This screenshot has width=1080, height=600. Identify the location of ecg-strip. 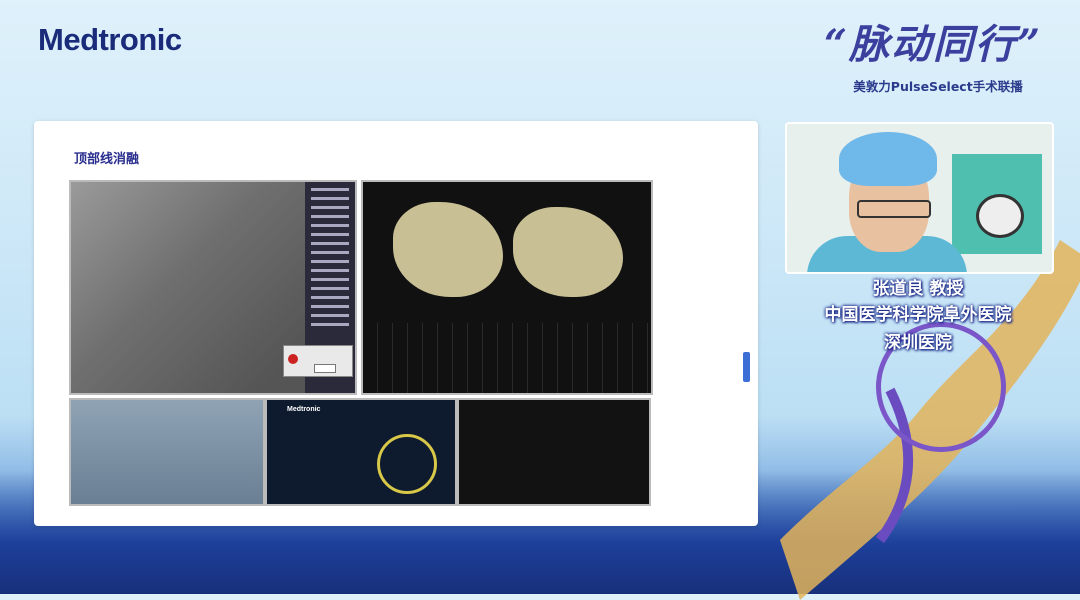
(507, 358).